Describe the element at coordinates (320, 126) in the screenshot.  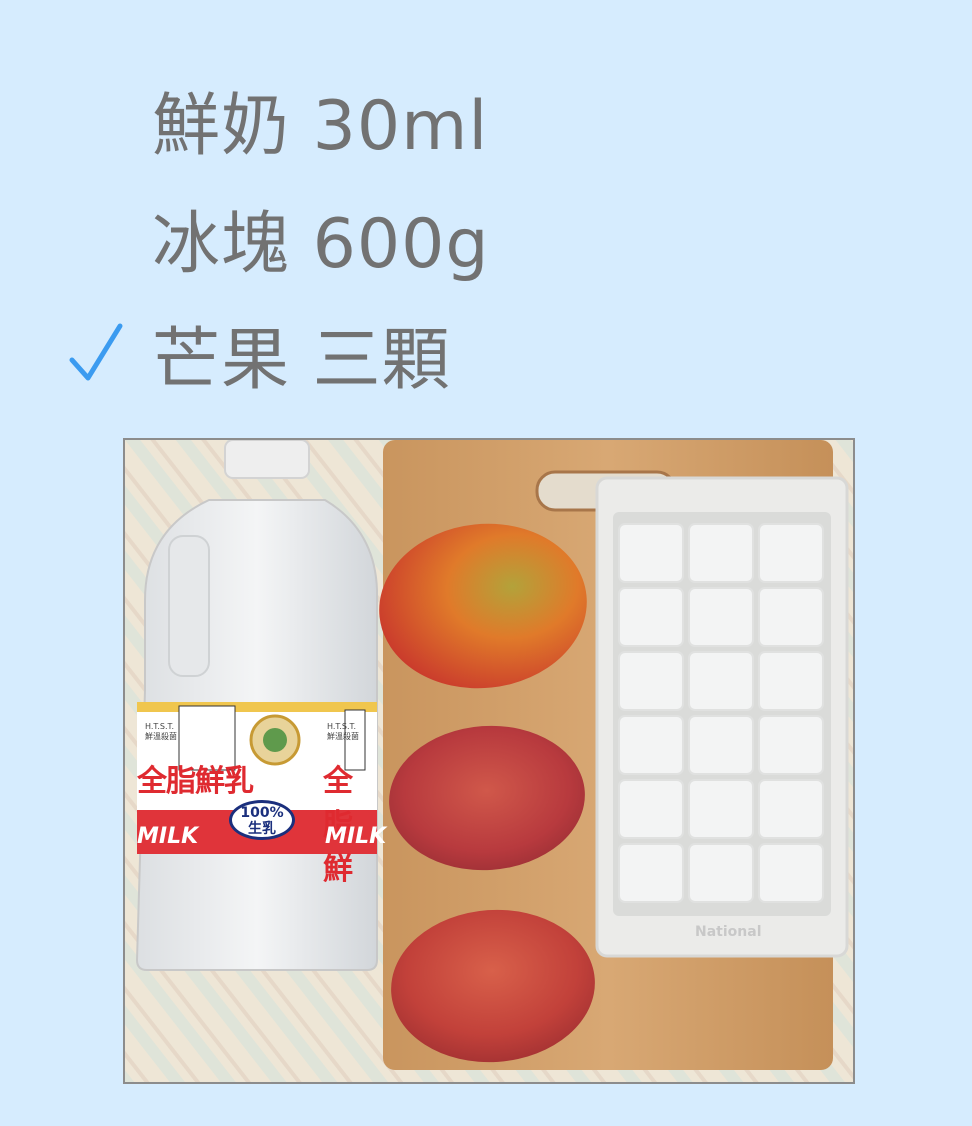
I see `checklist-item-label: 鮮奶 30ml` at that location.